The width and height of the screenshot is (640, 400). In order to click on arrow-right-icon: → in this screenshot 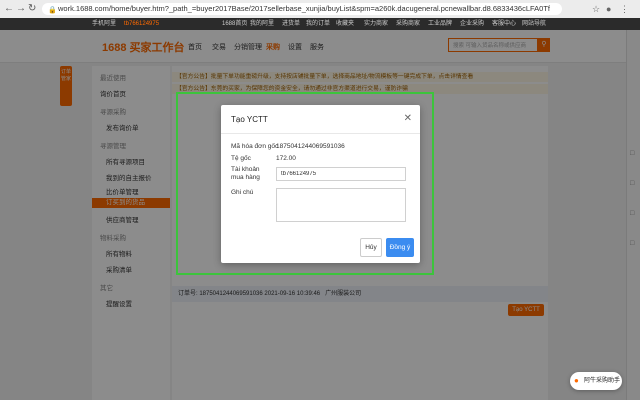, I will do `click(21, 8)`.